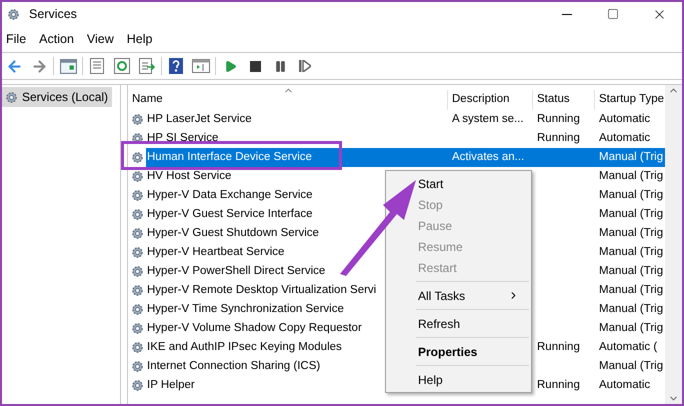  I want to click on tree-item: Services (Local), so click(57, 97).